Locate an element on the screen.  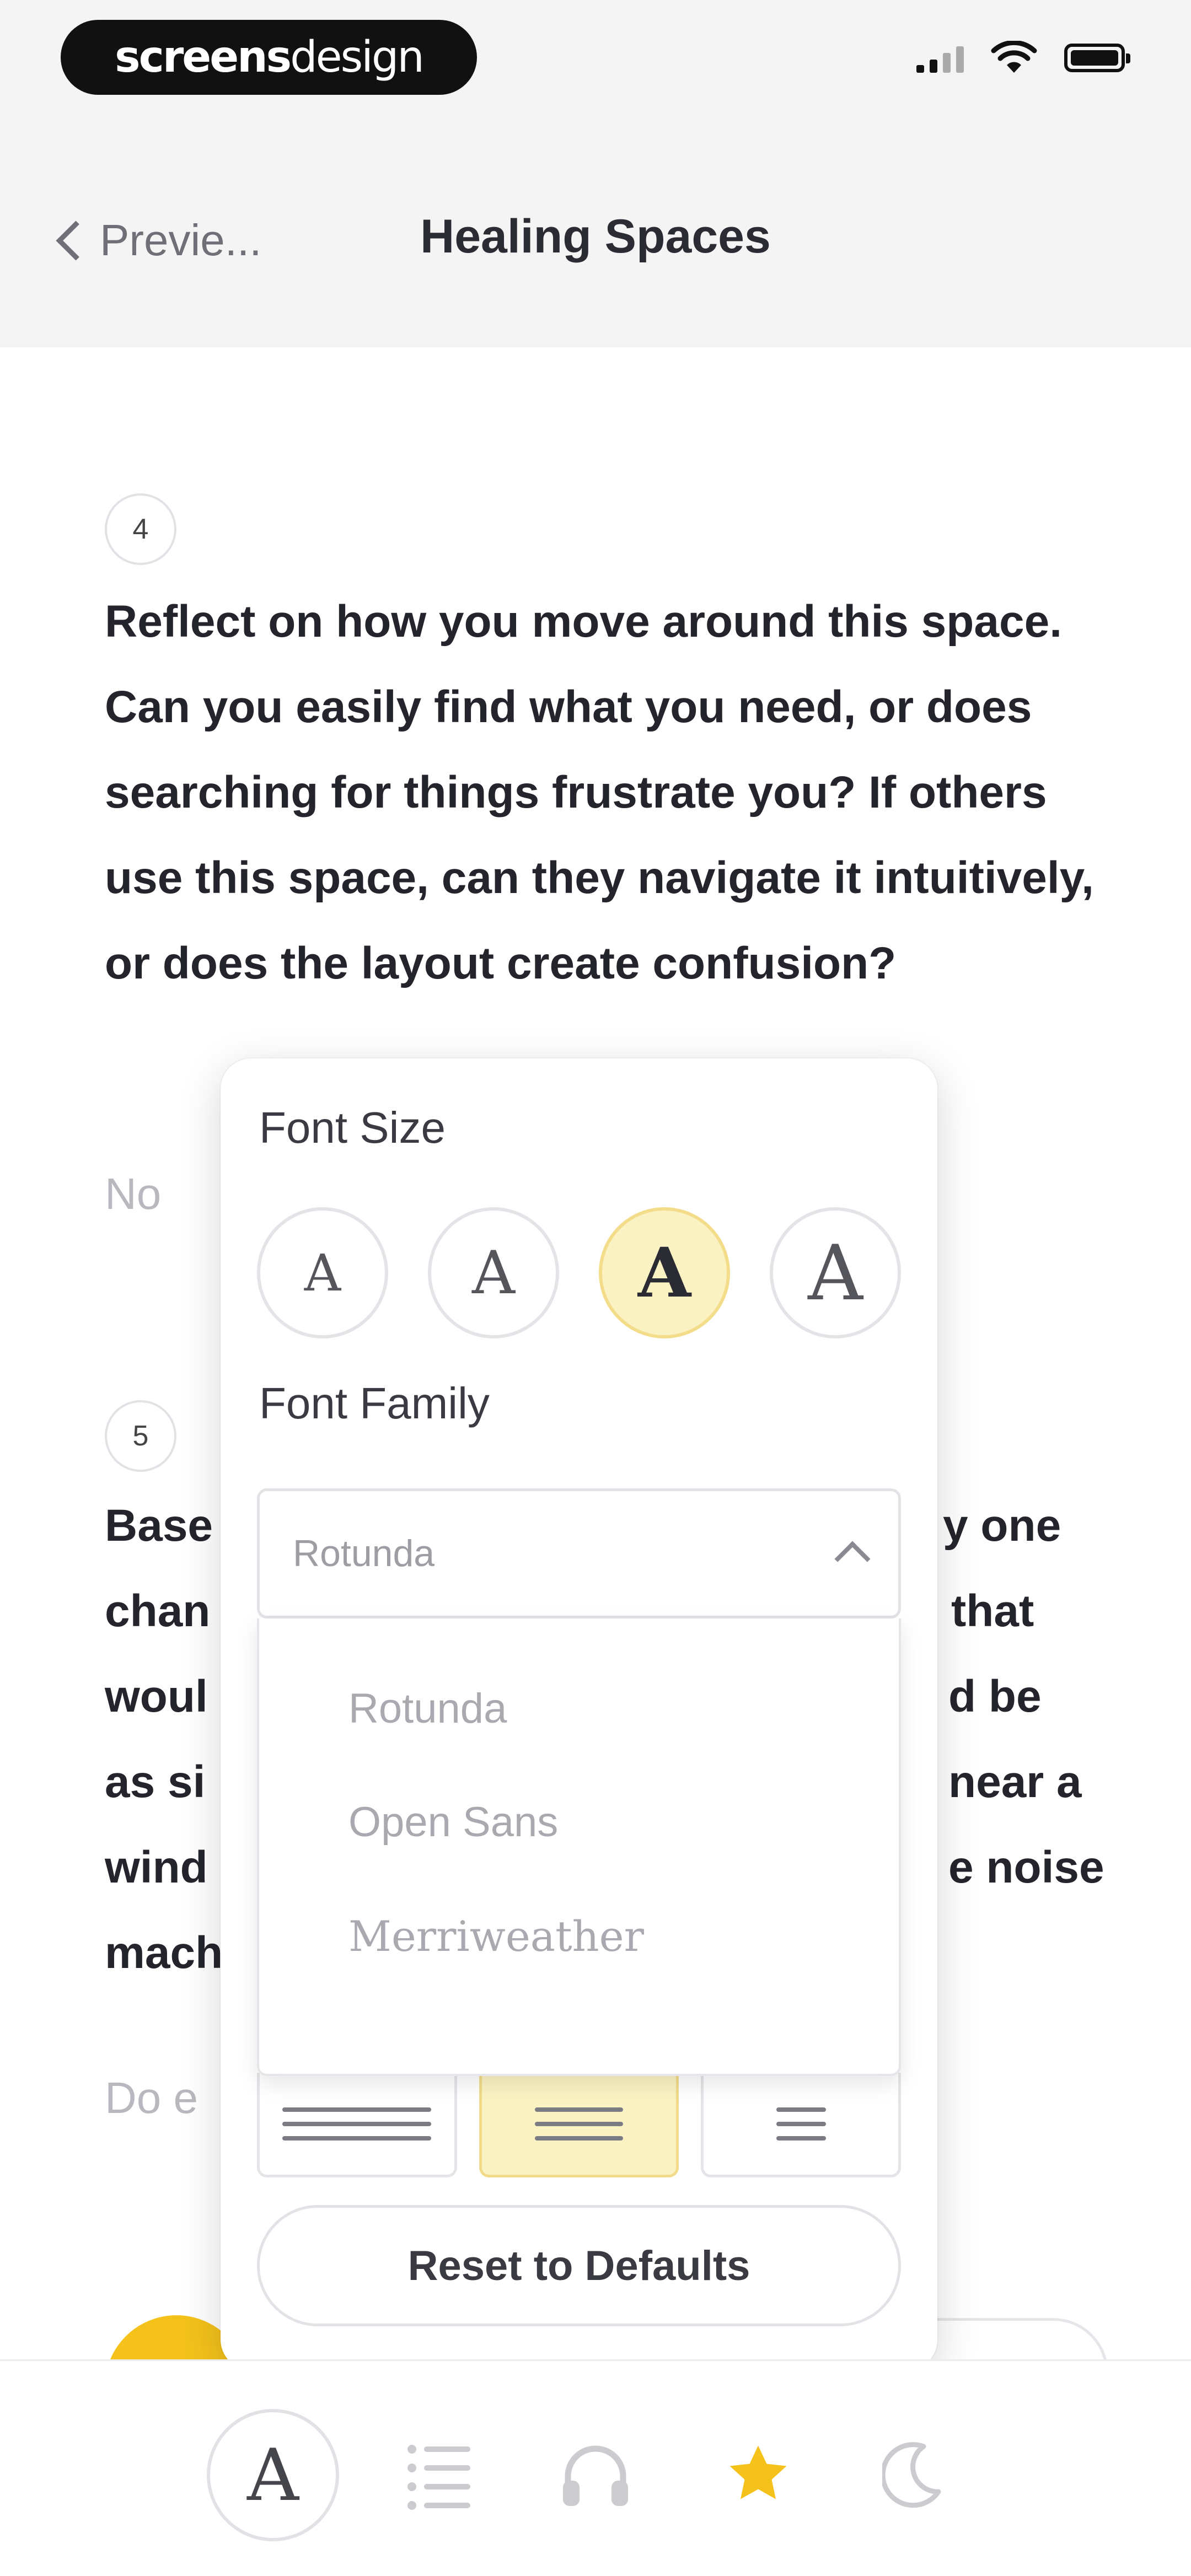
question-text-fragment: wind is located at coordinates (157, 1867).